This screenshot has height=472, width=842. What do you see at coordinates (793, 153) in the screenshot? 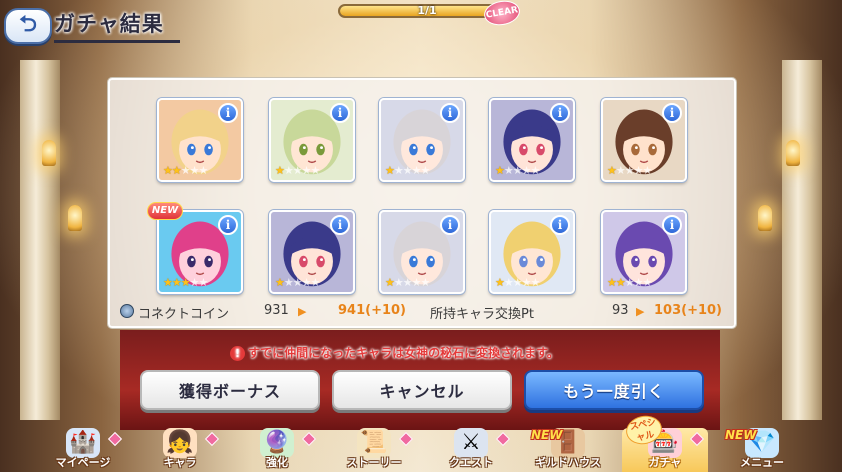
I see `wall-lamp-right` at bounding box center [793, 153].